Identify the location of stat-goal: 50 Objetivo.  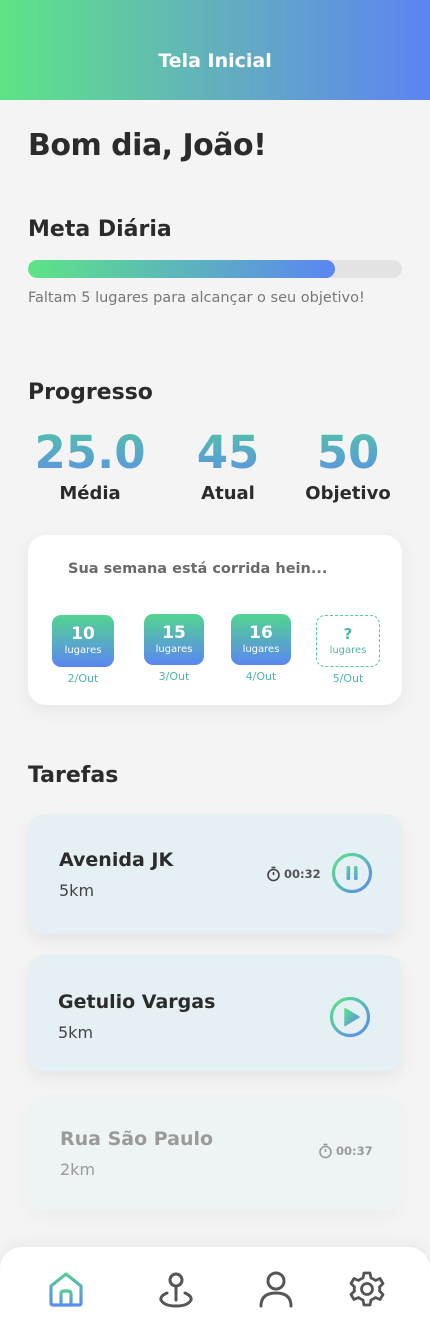
(348, 464).